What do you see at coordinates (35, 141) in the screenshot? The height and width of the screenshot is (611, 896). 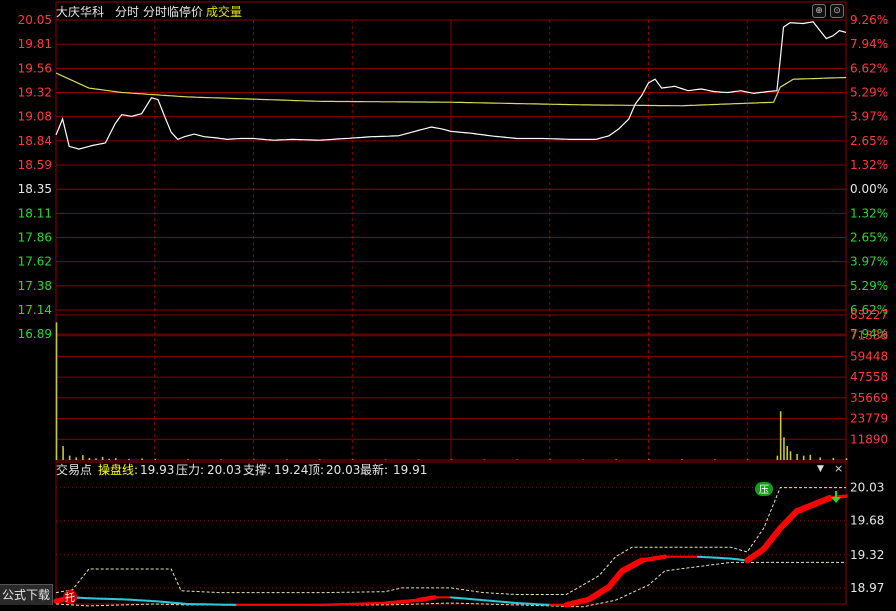 I see `y-tick-left: 18.84` at bounding box center [35, 141].